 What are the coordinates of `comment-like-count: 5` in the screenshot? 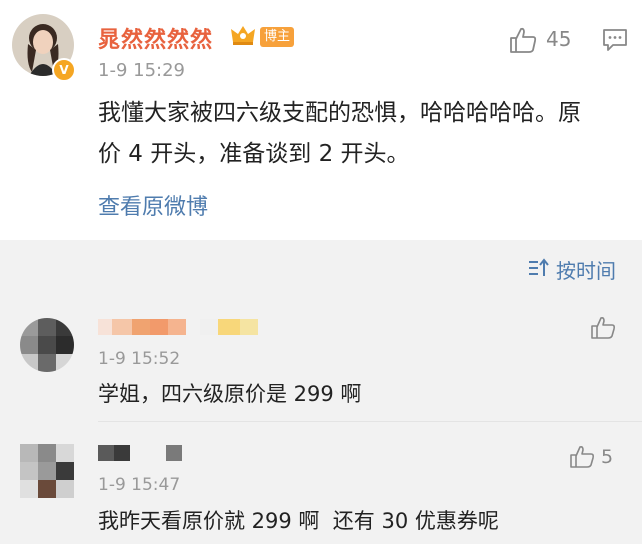 It's located at (607, 457).